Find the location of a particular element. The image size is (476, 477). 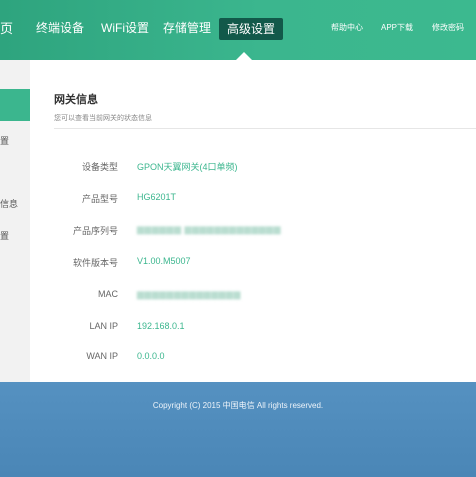

wan-ip-value: 0.0.0.0 is located at coordinates (151, 356).